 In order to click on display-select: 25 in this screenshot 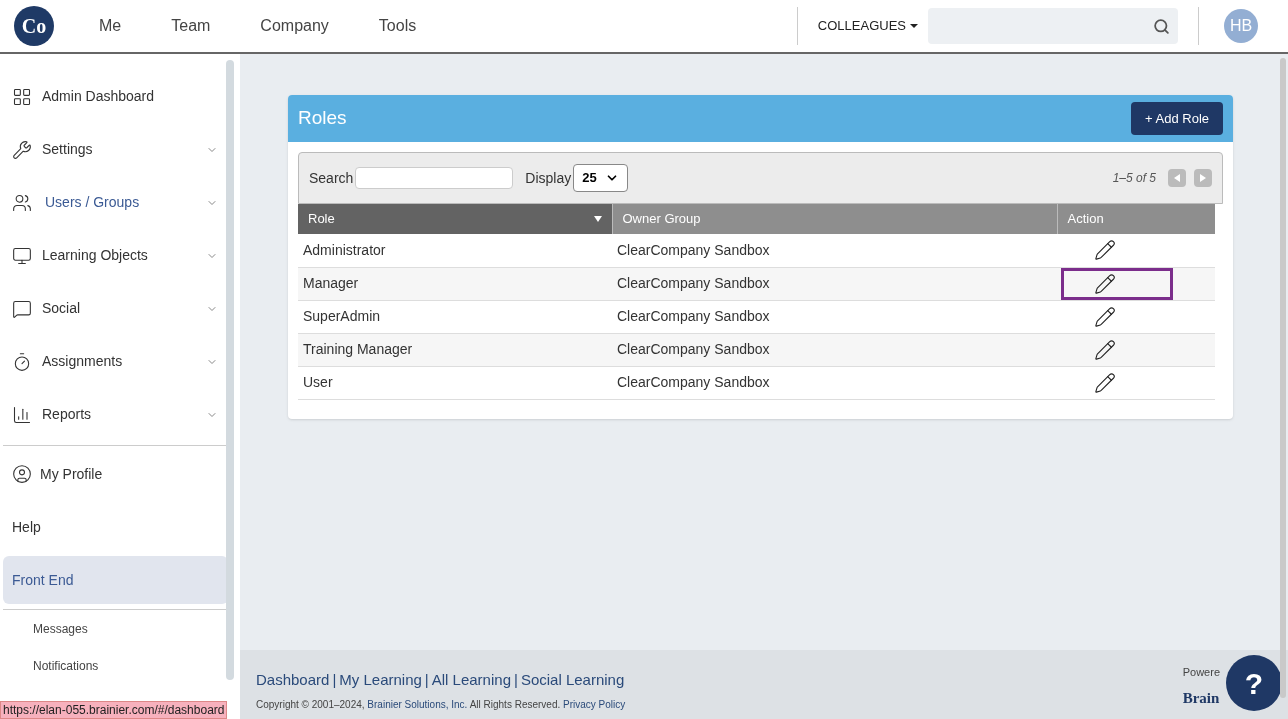, I will do `click(601, 178)`.